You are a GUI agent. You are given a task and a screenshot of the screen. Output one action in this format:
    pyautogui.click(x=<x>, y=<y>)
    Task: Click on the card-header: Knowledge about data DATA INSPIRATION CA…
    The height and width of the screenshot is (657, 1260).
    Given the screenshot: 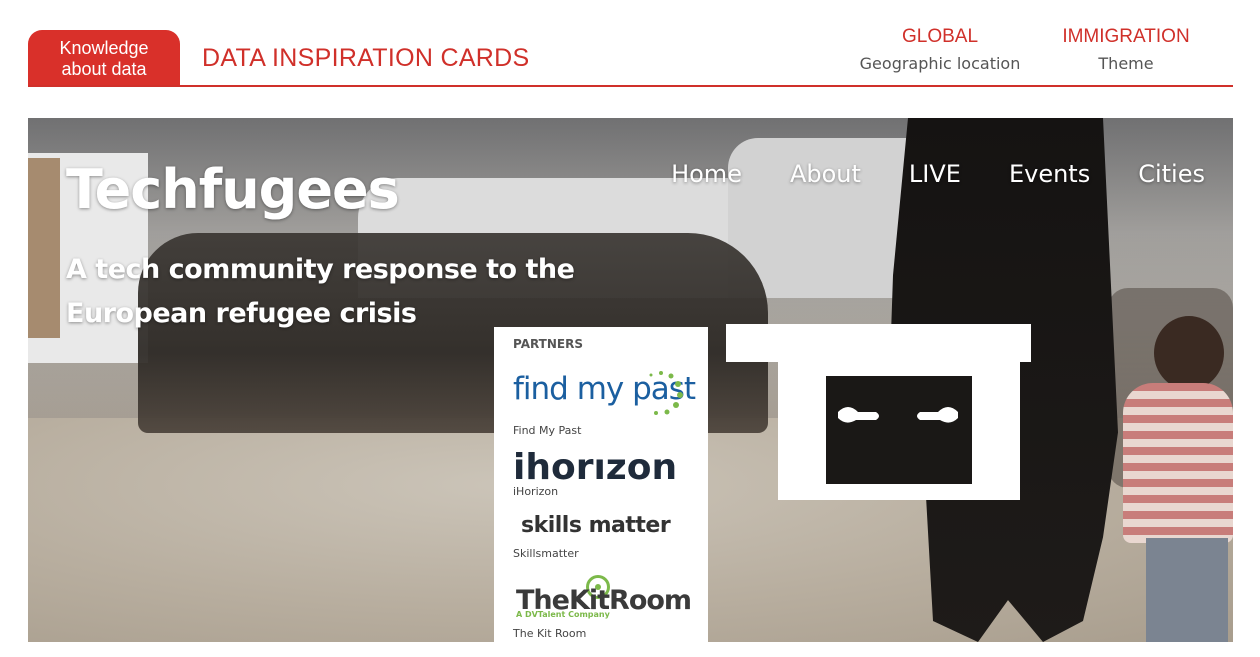 What is the action you would take?
    pyautogui.click(x=630, y=44)
    